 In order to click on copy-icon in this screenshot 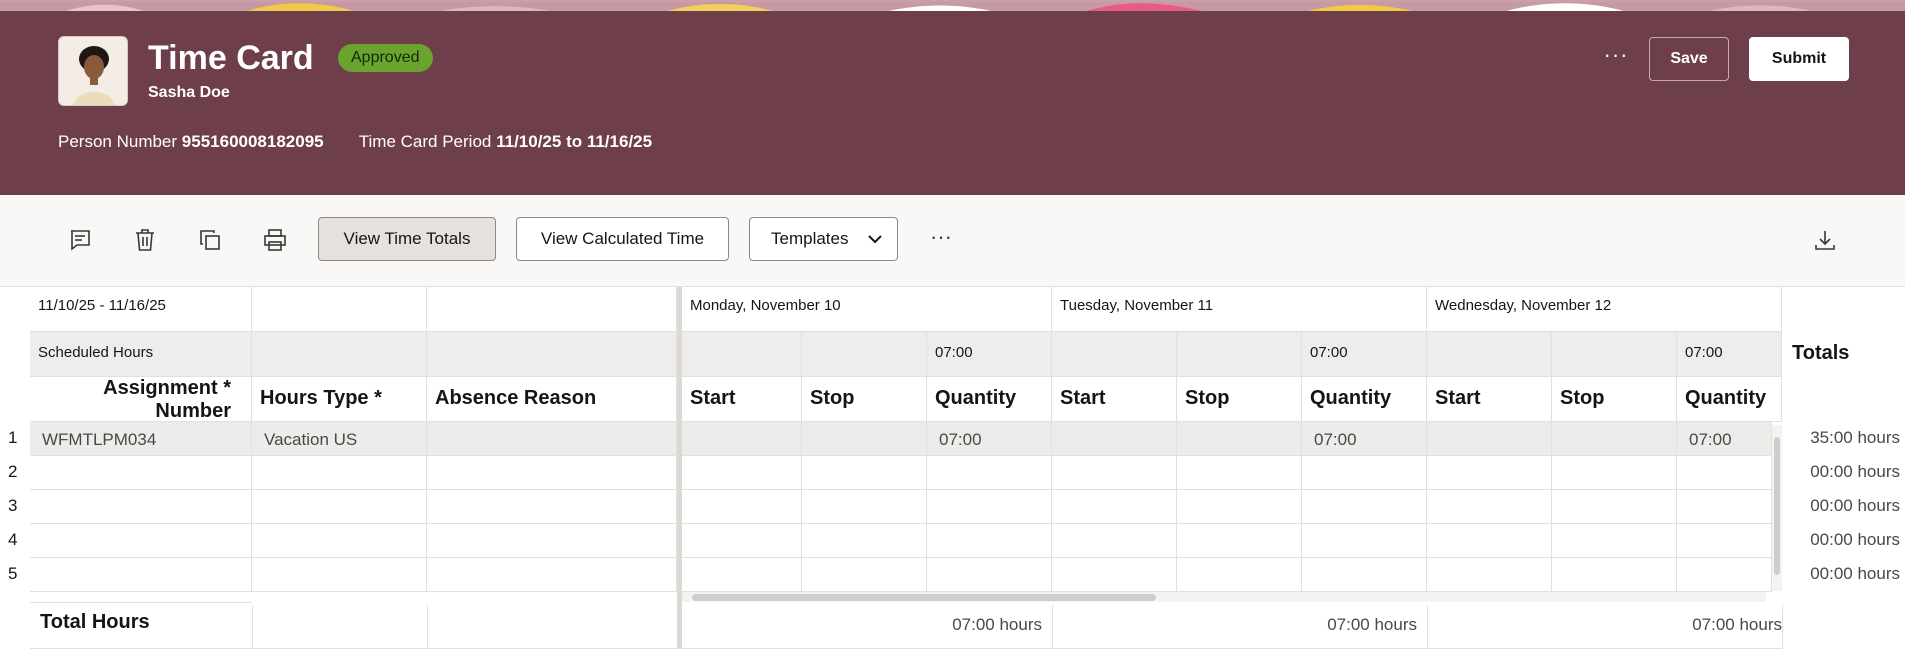, I will do `click(210, 240)`.